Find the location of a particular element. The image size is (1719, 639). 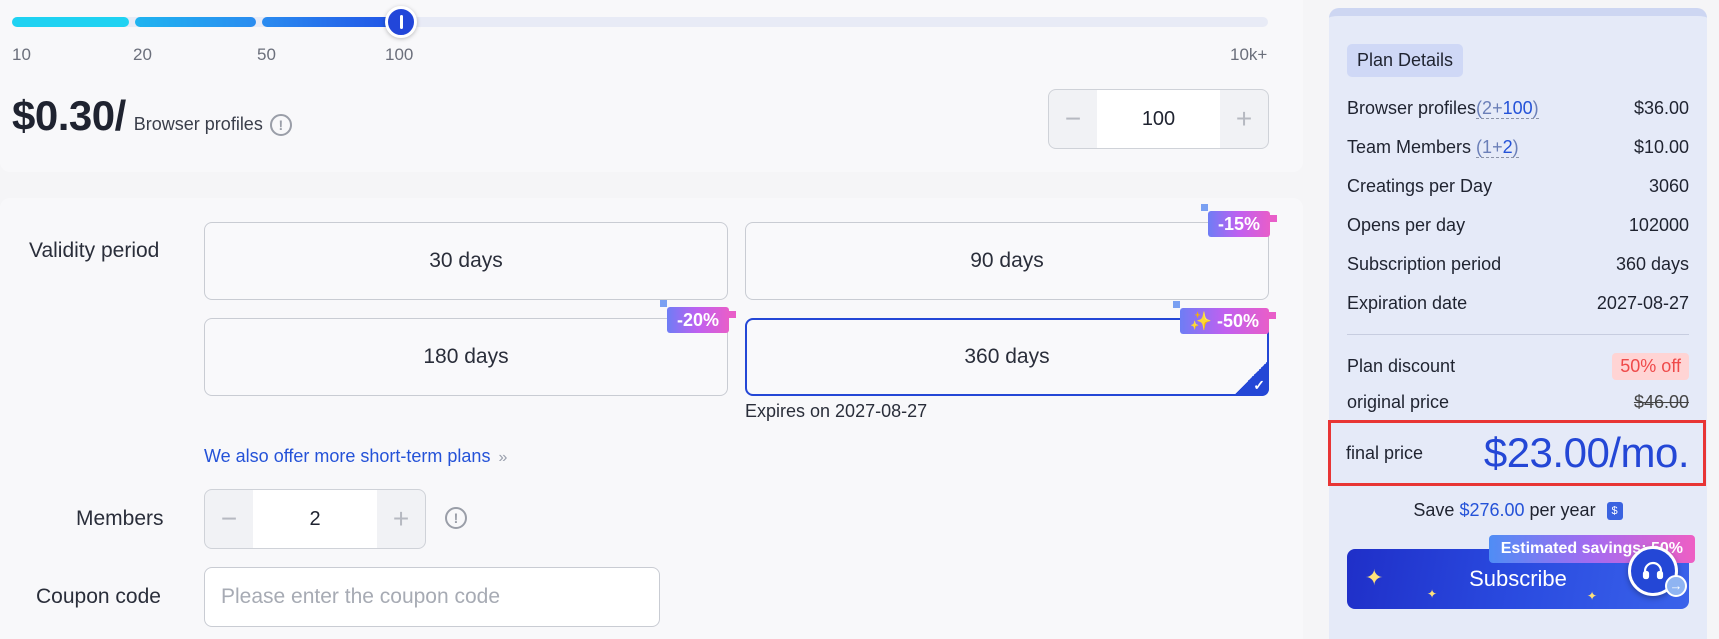

discount-badge: -15% is located at coordinates (1239, 220).